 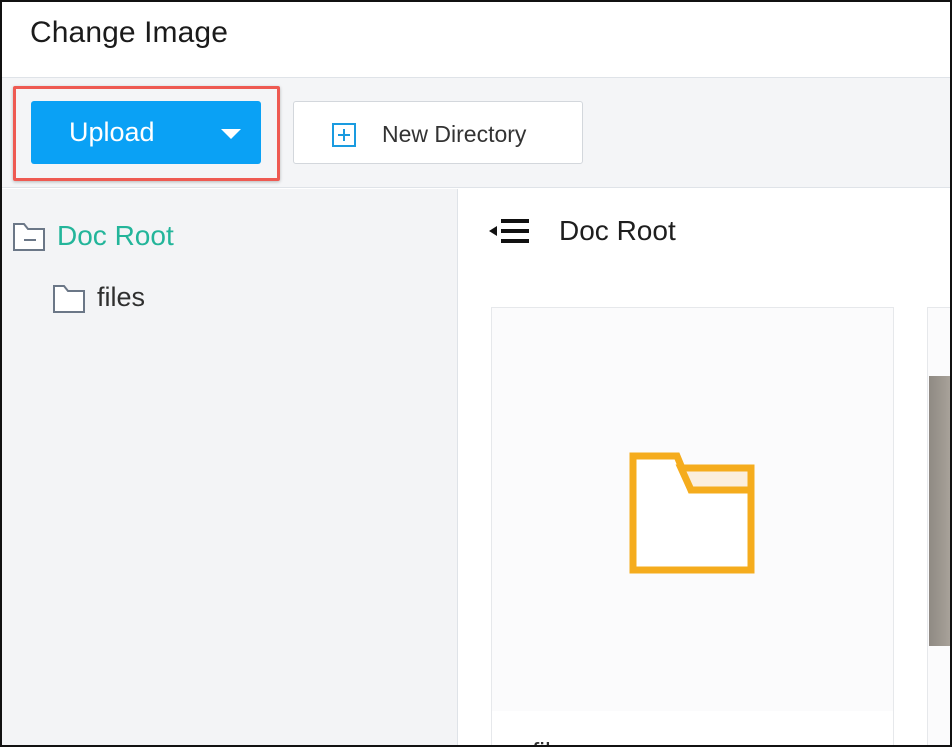 I want to click on tree-item-files: files, so click(x=152, y=299).